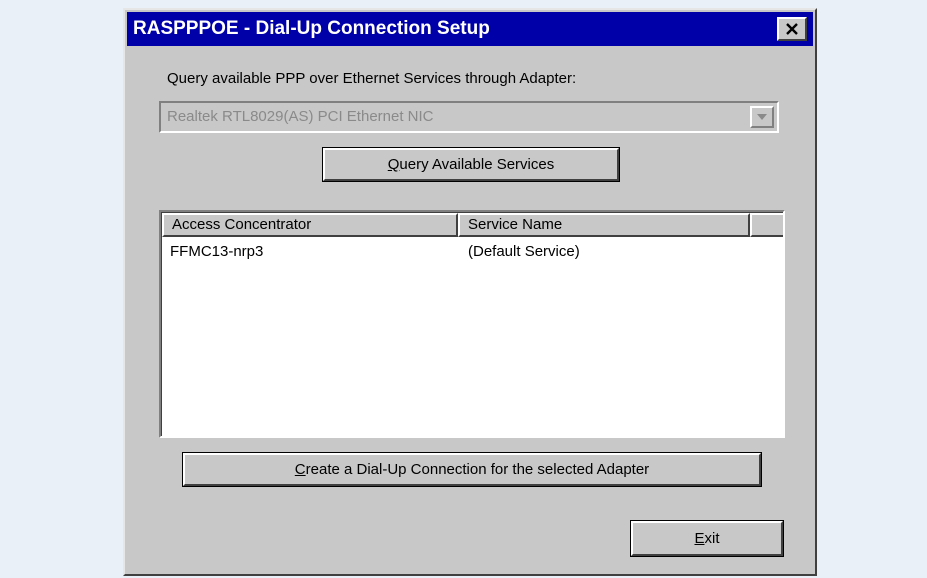 The width and height of the screenshot is (927, 578). I want to click on column-header-filler, so click(766, 225).